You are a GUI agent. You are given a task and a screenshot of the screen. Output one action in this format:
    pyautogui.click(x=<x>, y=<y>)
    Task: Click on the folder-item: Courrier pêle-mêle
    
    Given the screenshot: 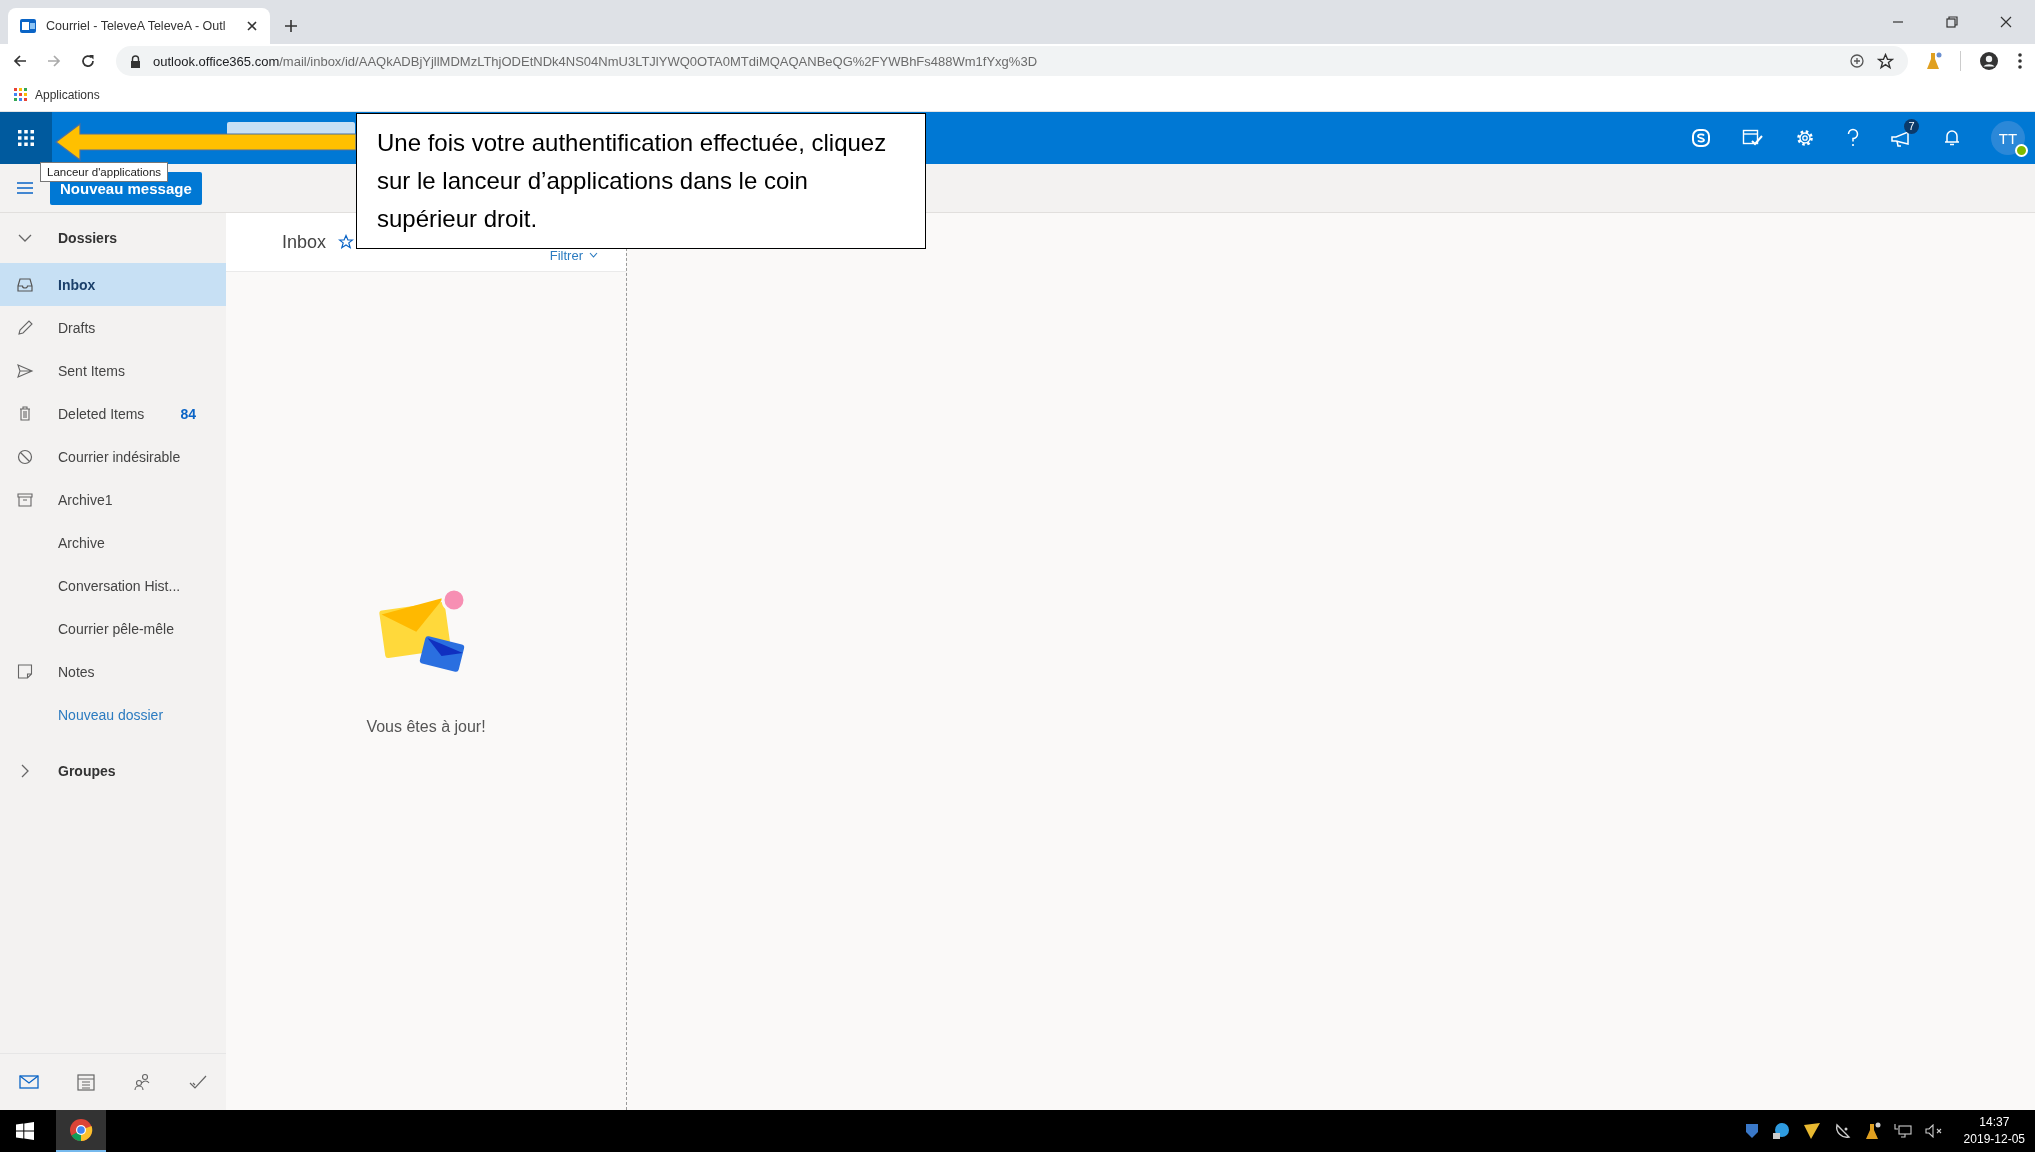 What is the action you would take?
    pyautogui.click(x=113, y=628)
    